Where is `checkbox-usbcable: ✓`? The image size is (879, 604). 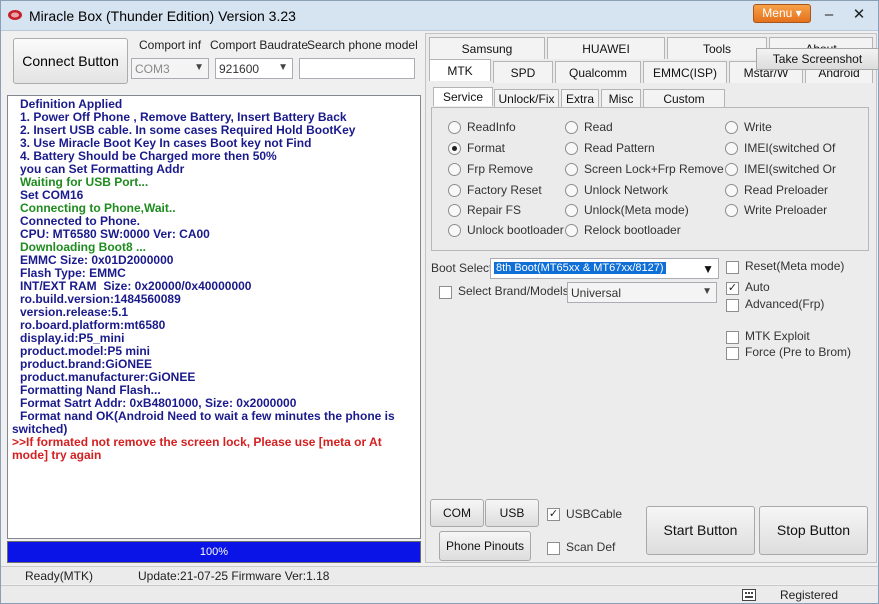 checkbox-usbcable: ✓ is located at coordinates (553, 514).